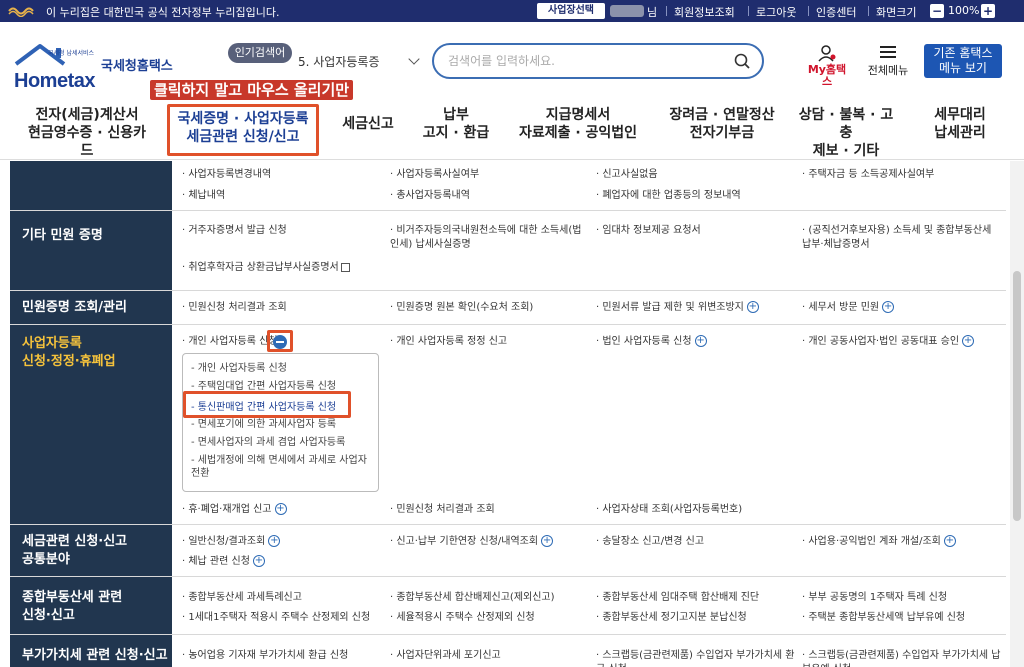  Describe the element at coordinates (226, 175) in the screenshot. I see `menu-link: · 사업자등록변경내역` at that location.